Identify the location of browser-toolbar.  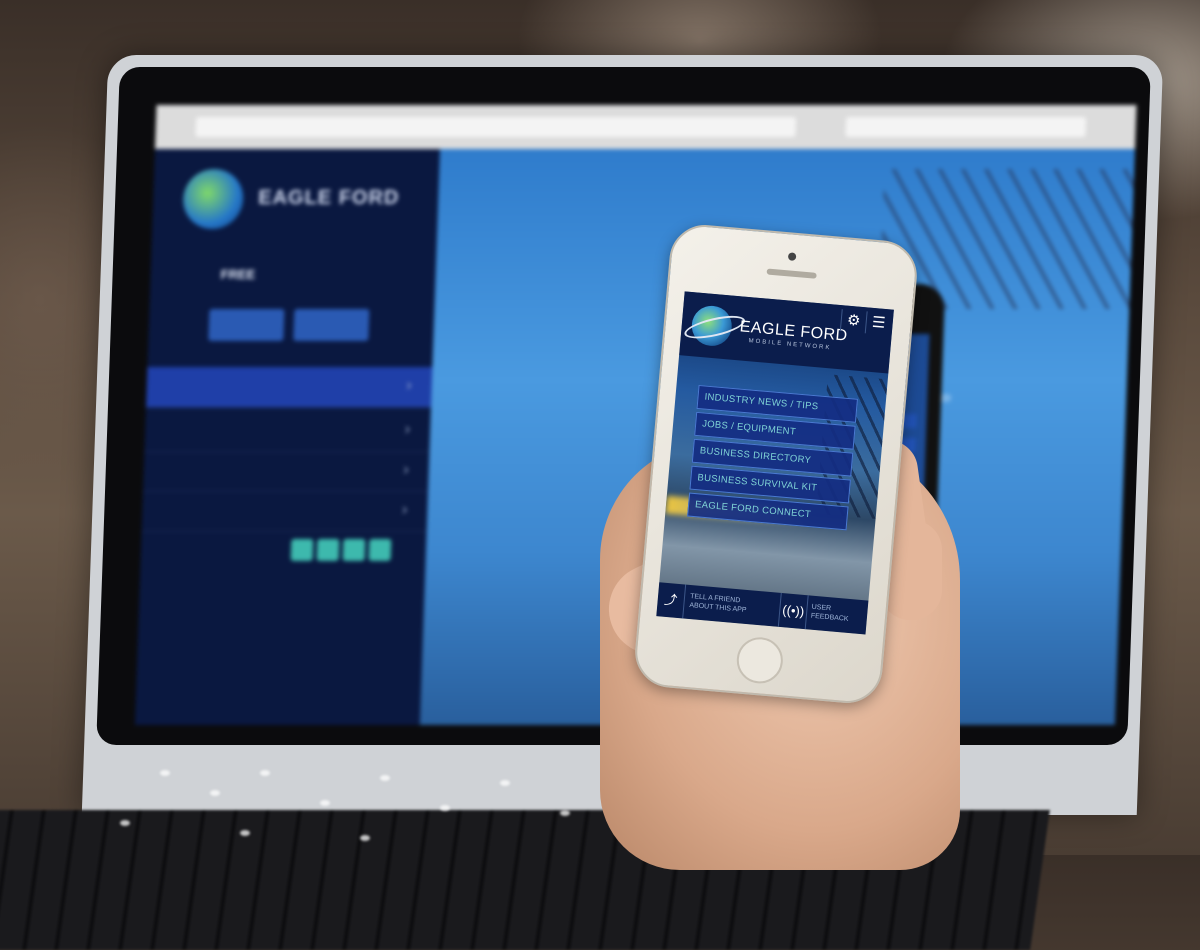
(645, 127).